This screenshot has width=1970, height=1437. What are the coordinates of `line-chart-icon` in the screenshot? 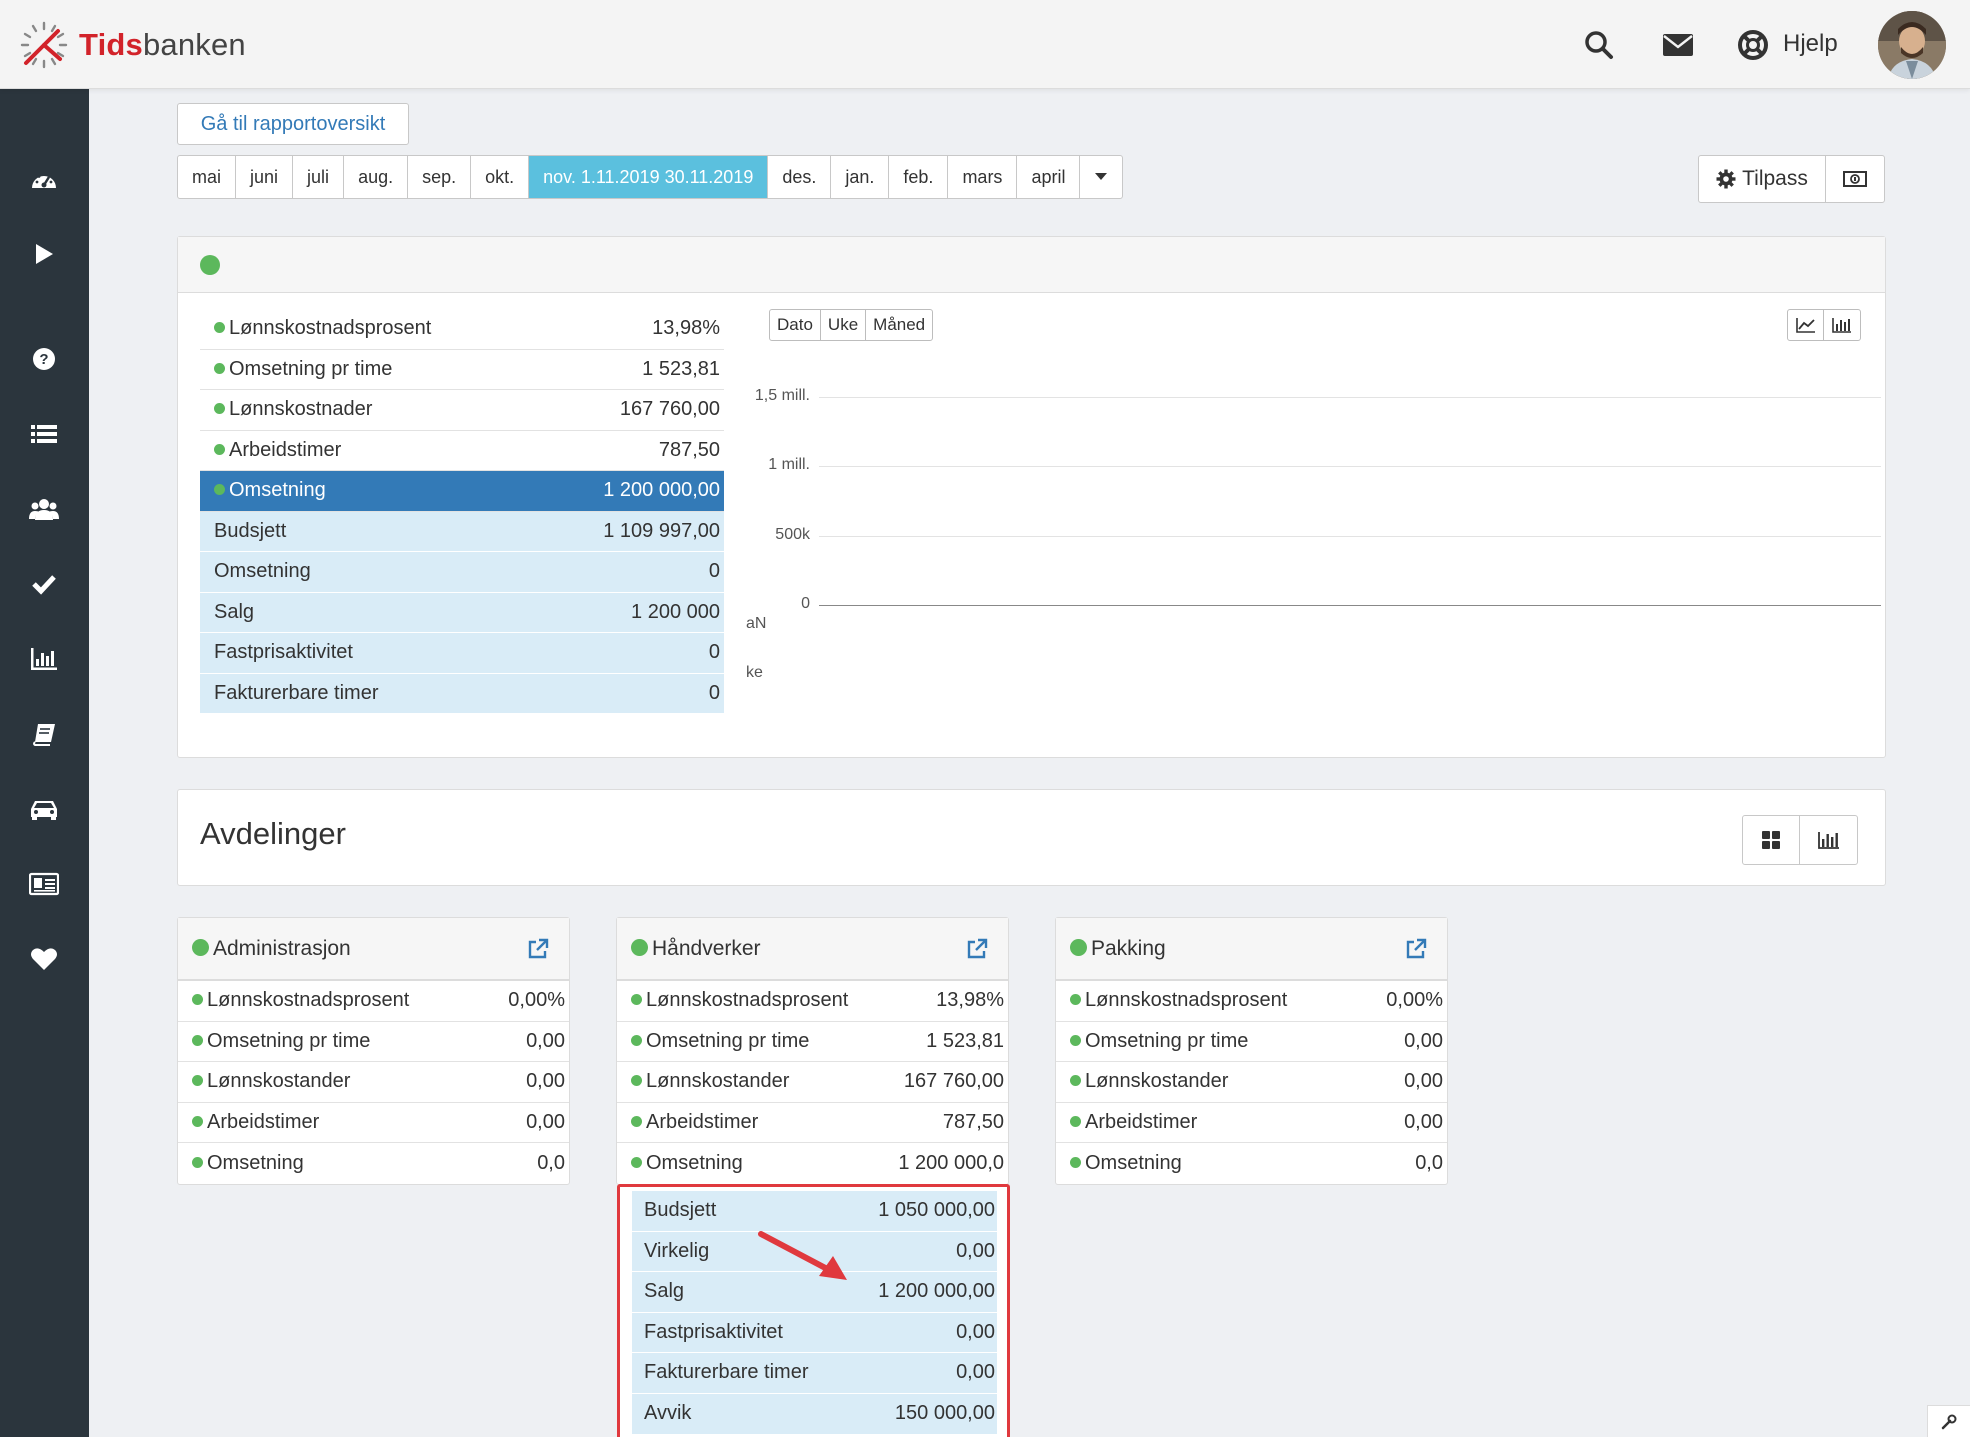 It's located at (1805, 325).